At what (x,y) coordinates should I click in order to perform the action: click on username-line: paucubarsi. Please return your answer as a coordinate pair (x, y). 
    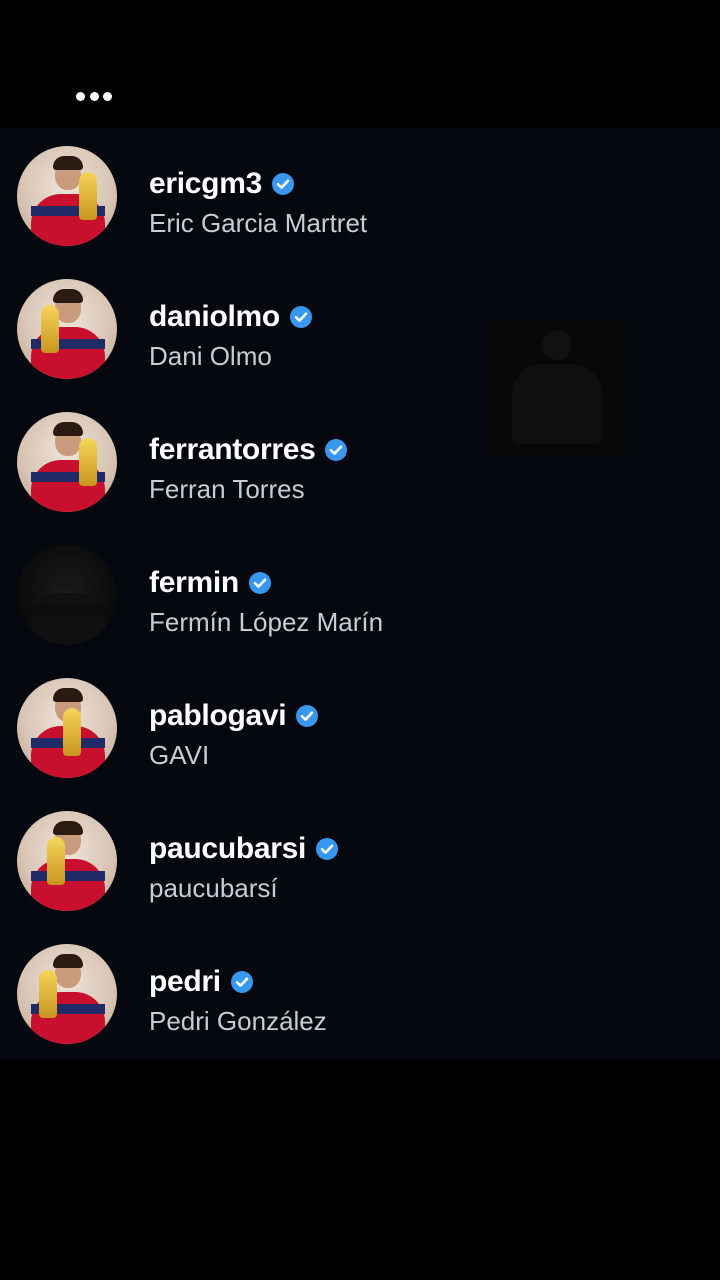
    Looking at the image, I should click on (244, 849).